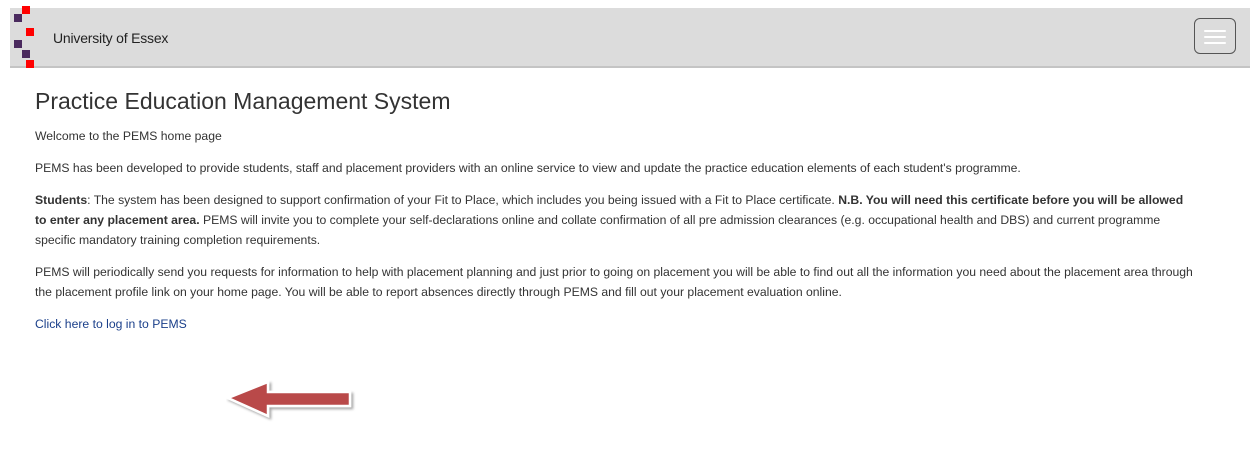 This screenshot has width=1250, height=457. Describe the element at coordinates (24, 37) in the screenshot. I see `university-logo-icon` at that location.